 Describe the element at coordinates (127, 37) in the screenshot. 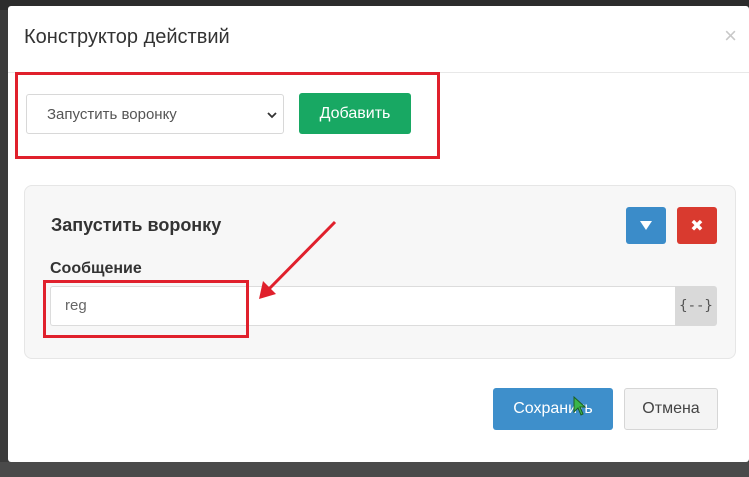

I see `modal-title: Конструктор действий` at that location.